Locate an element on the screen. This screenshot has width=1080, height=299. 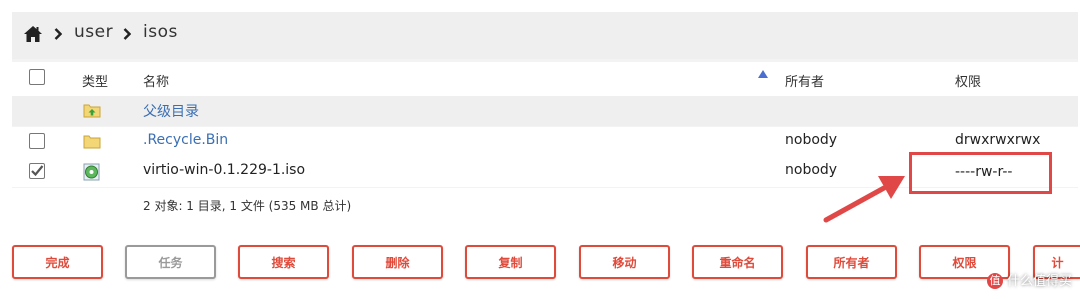
column-header-name: 名称 is located at coordinates (156, 80).